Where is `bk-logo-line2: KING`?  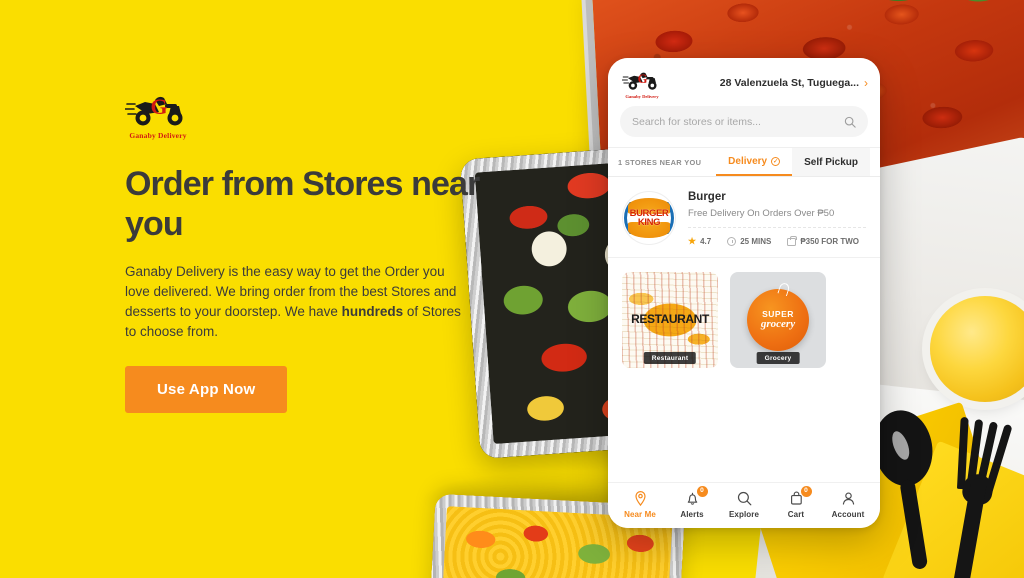 bk-logo-line2: KING is located at coordinates (649, 222).